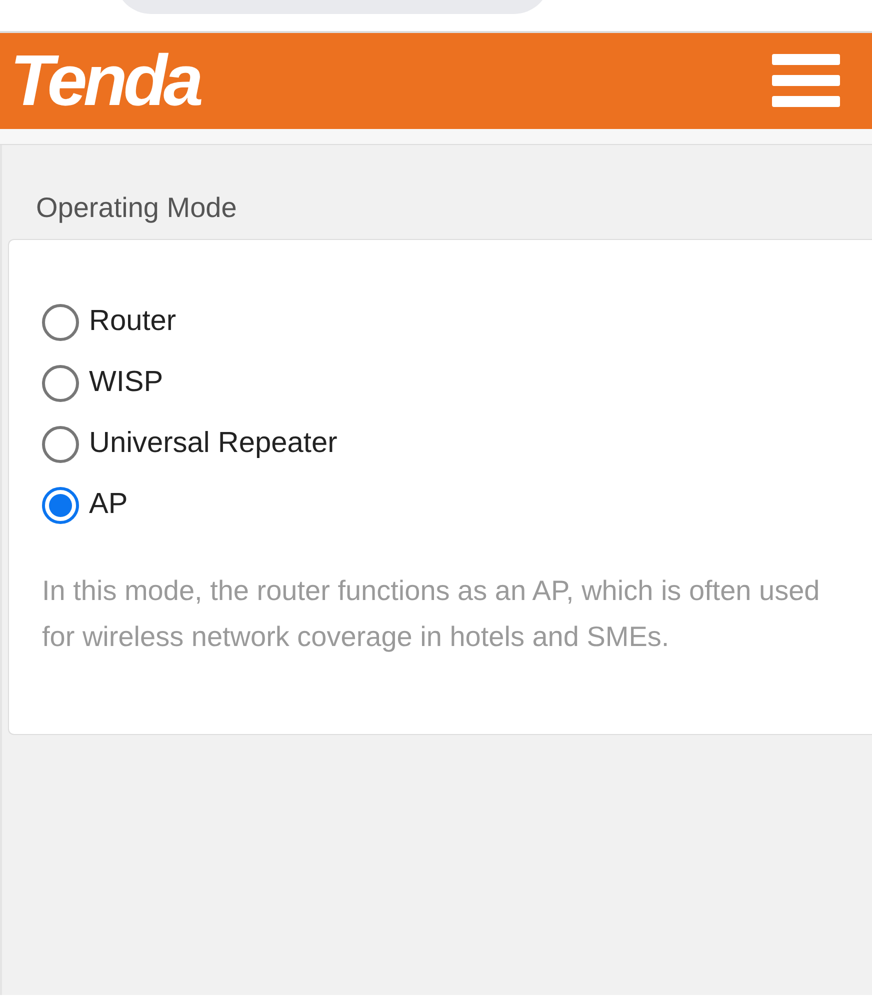  I want to click on section-title: Operating Mode, so click(136, 208).